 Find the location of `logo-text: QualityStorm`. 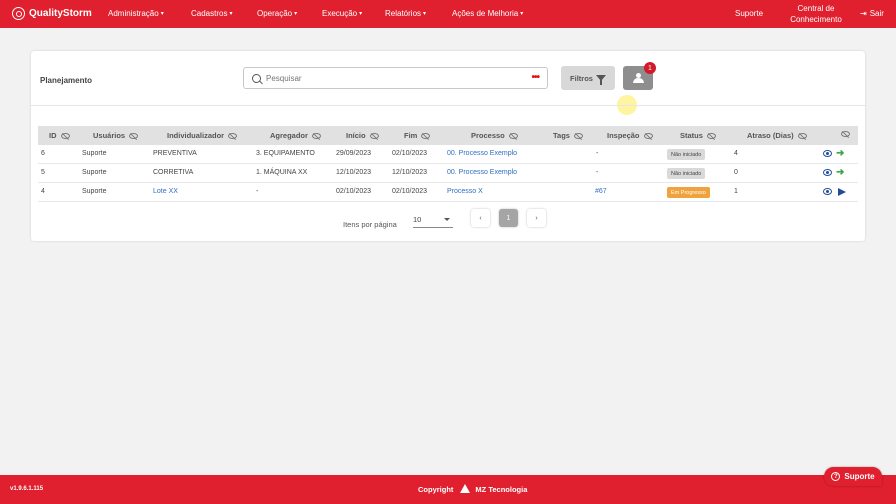

logo-text: QualityStorm is located at coordinates (60, 13).